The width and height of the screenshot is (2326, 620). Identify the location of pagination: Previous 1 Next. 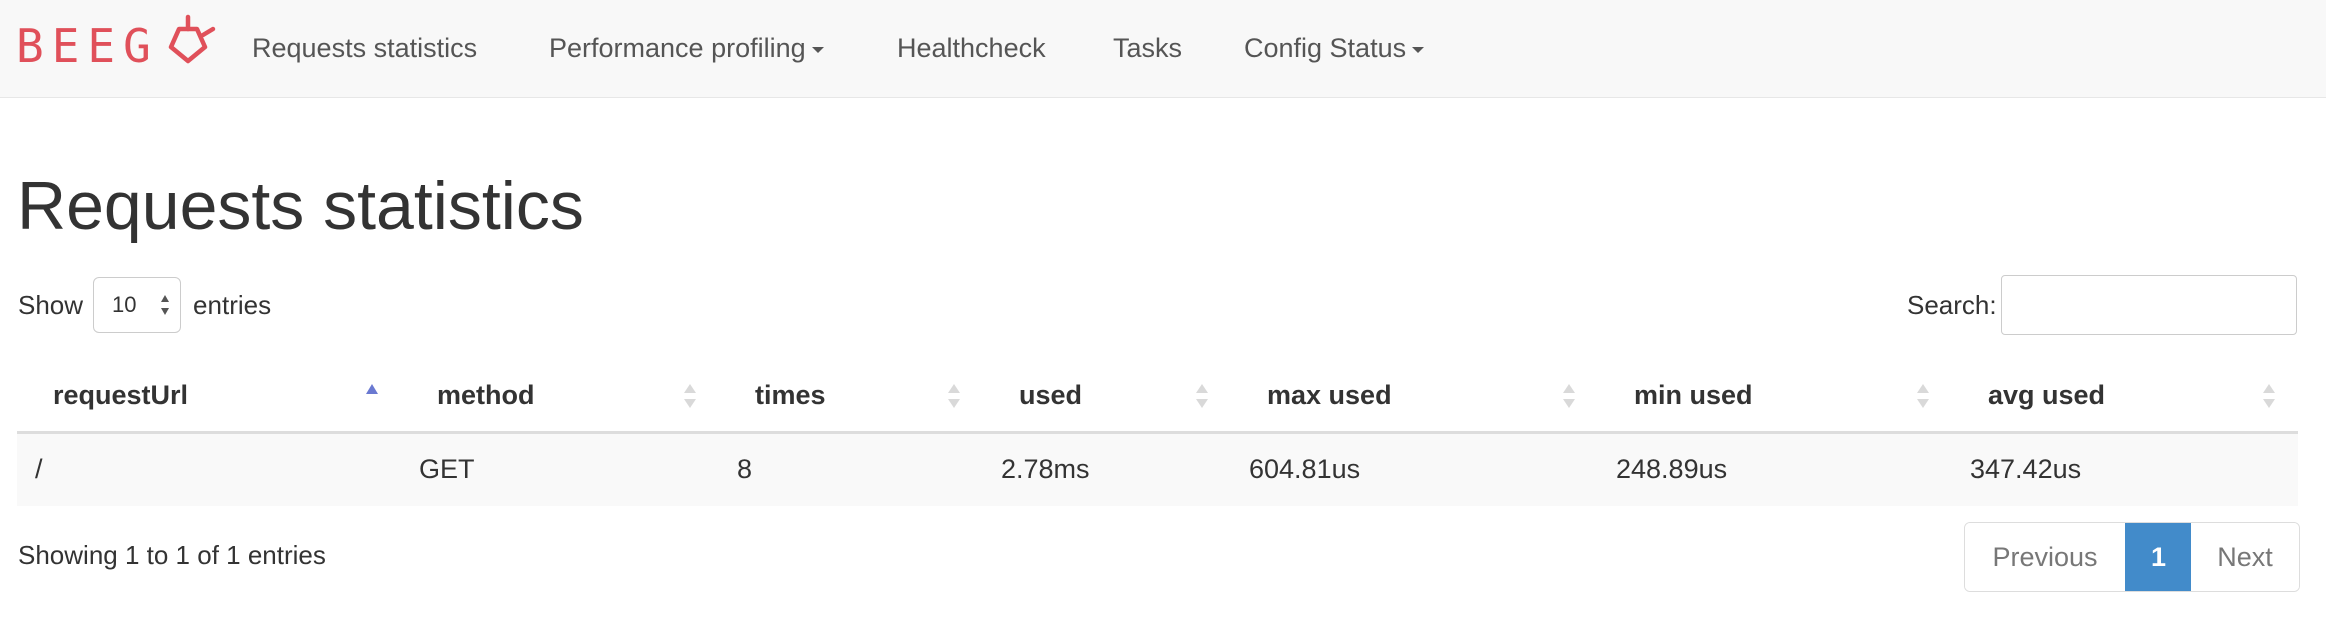
(2132, 557).